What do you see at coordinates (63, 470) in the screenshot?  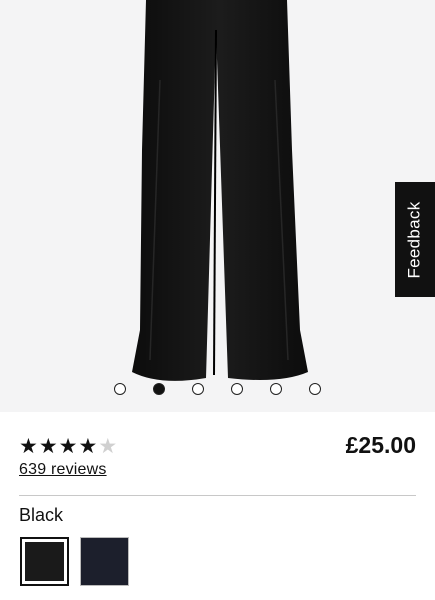 I see `reviews-link: 639 reviews` at bounding box center [63, 470].